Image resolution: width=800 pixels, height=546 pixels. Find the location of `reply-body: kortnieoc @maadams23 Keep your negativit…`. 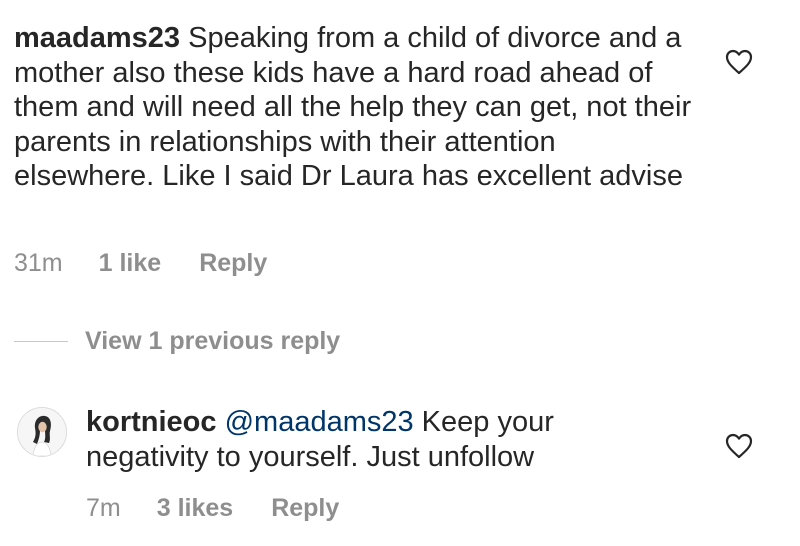

reply-body: kortnieoc @maadams23 Keep your negativit… is located at coordinates (366, 439).